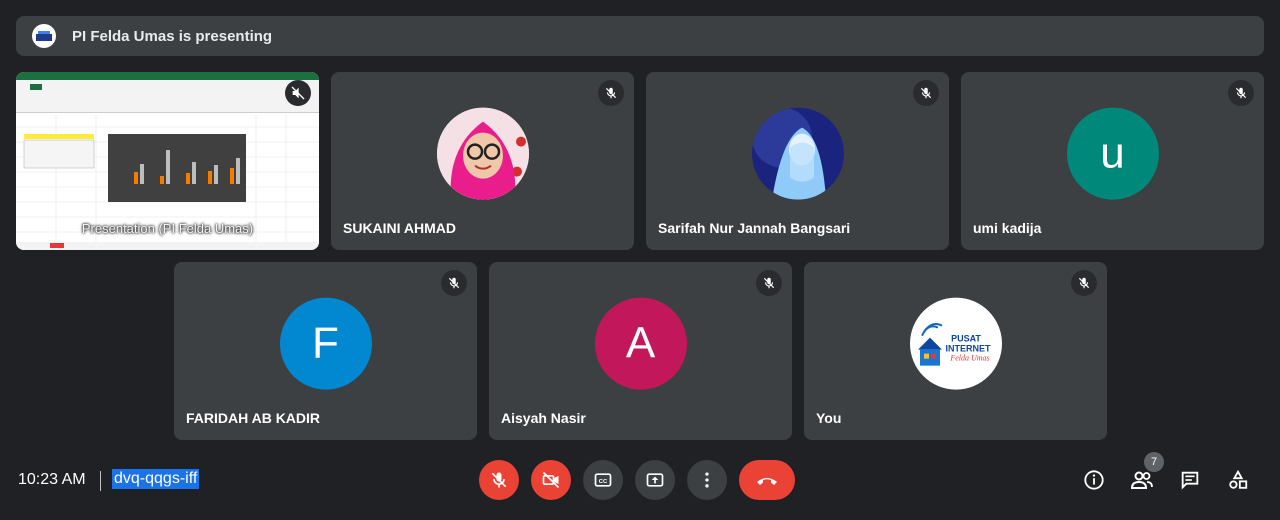 This screenshot has height=520, width=1280. I want to click on participant-count-badge: 7, so click(1154, 462).